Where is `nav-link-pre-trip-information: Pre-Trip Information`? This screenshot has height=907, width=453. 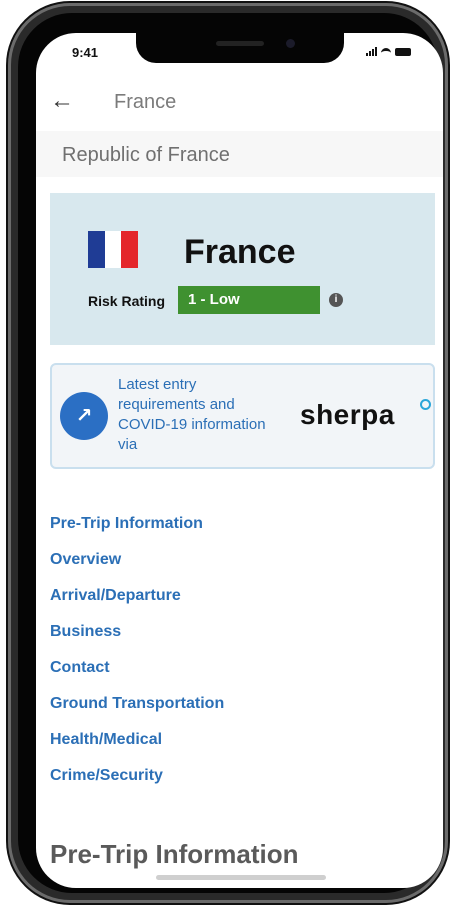
nav-link-pre-trip-information: Pre-Trip Information is located at coordinates (137, 531).